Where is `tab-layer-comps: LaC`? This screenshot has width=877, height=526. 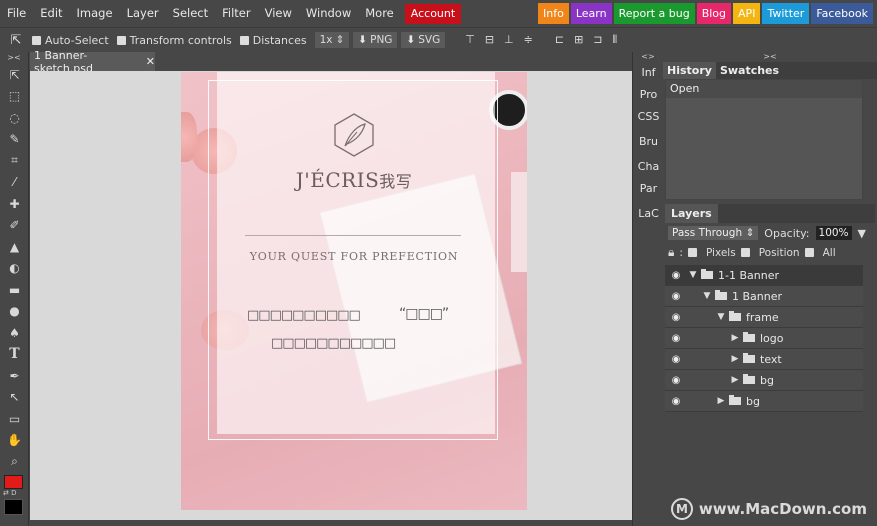
tab-layer-comps: LaC is located at coordinates (648, 214).